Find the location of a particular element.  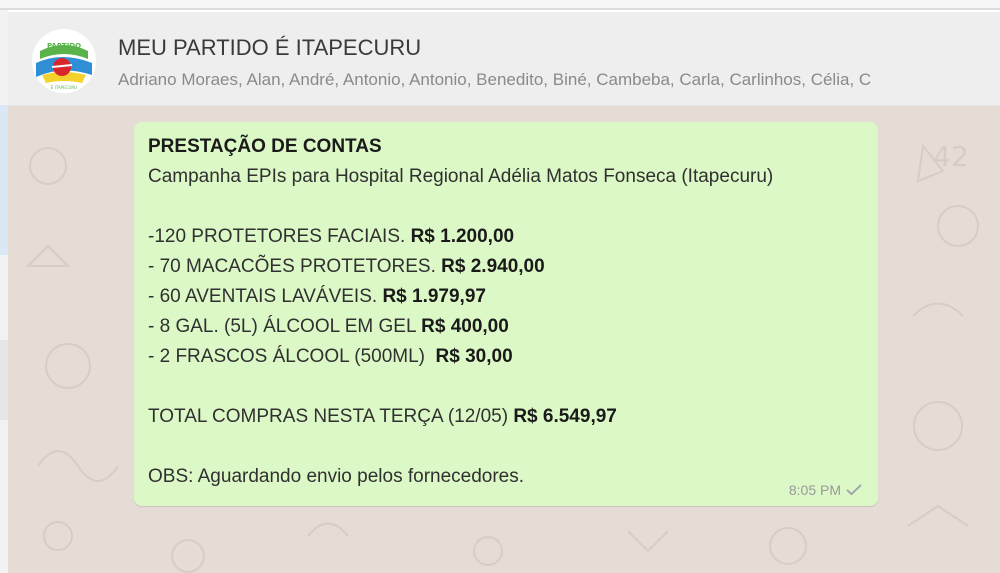

avatar-logo-subtext: É ITAPECURU is located at coordinates (64, 87).